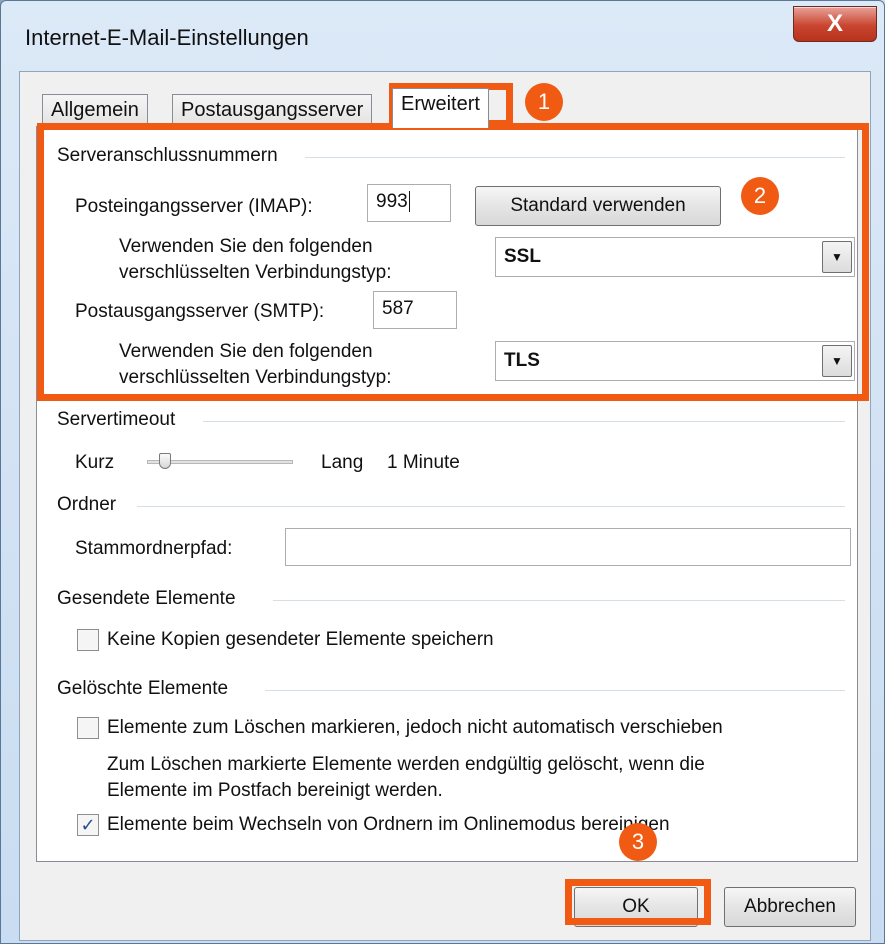 This screenshot has height=944, width=885. I want to click on root-path-label: Stammordnerpfad:, so click(154, 548).